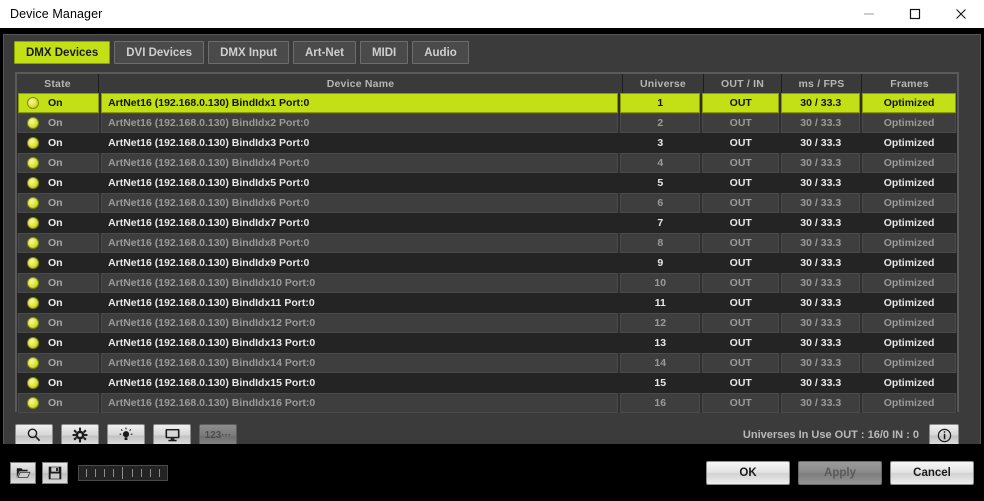  I want to click on cell-universe: 13, so click(660, 343).